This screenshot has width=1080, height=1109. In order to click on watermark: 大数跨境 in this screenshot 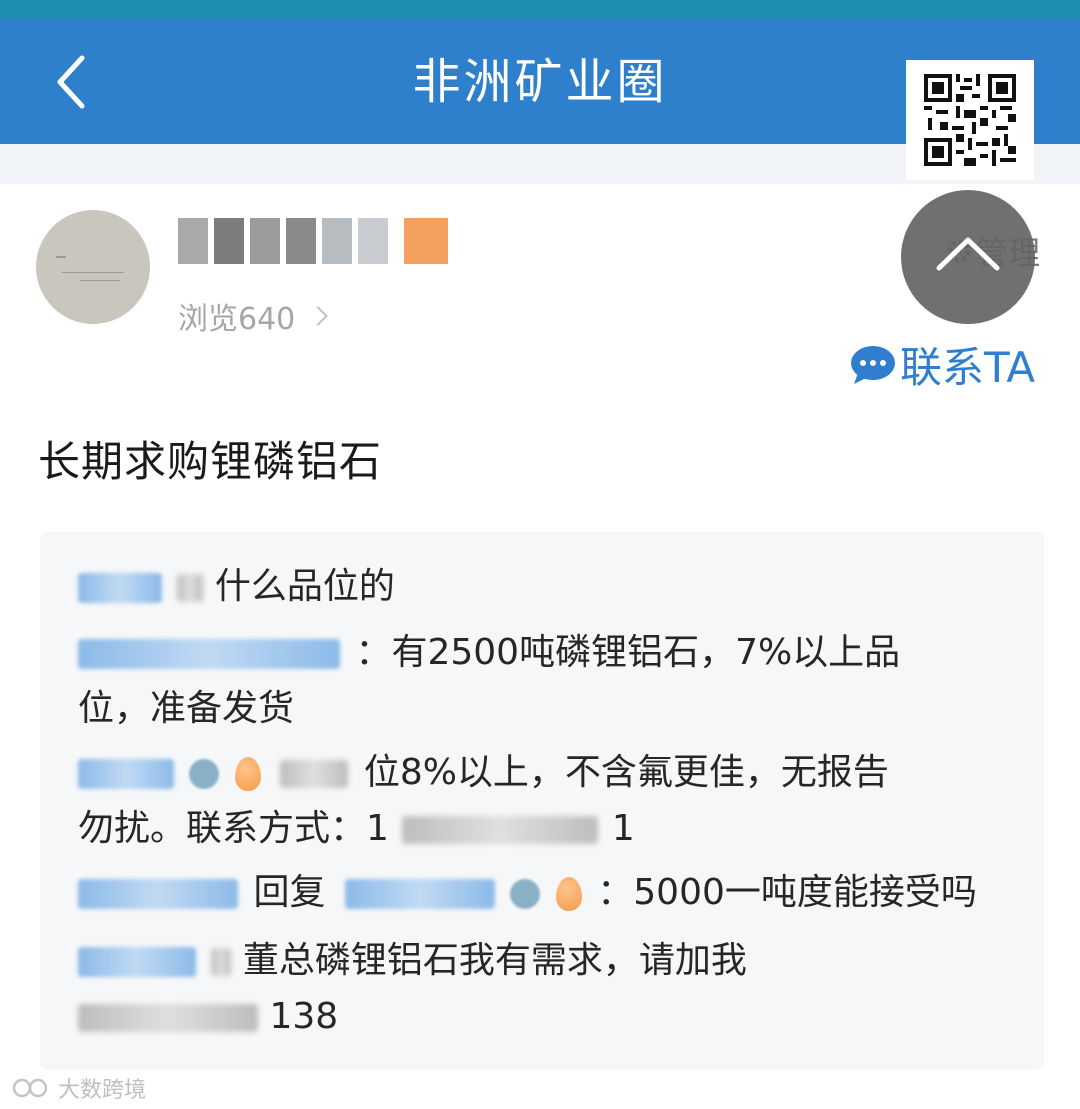, I will do `click(79, 1088)`.